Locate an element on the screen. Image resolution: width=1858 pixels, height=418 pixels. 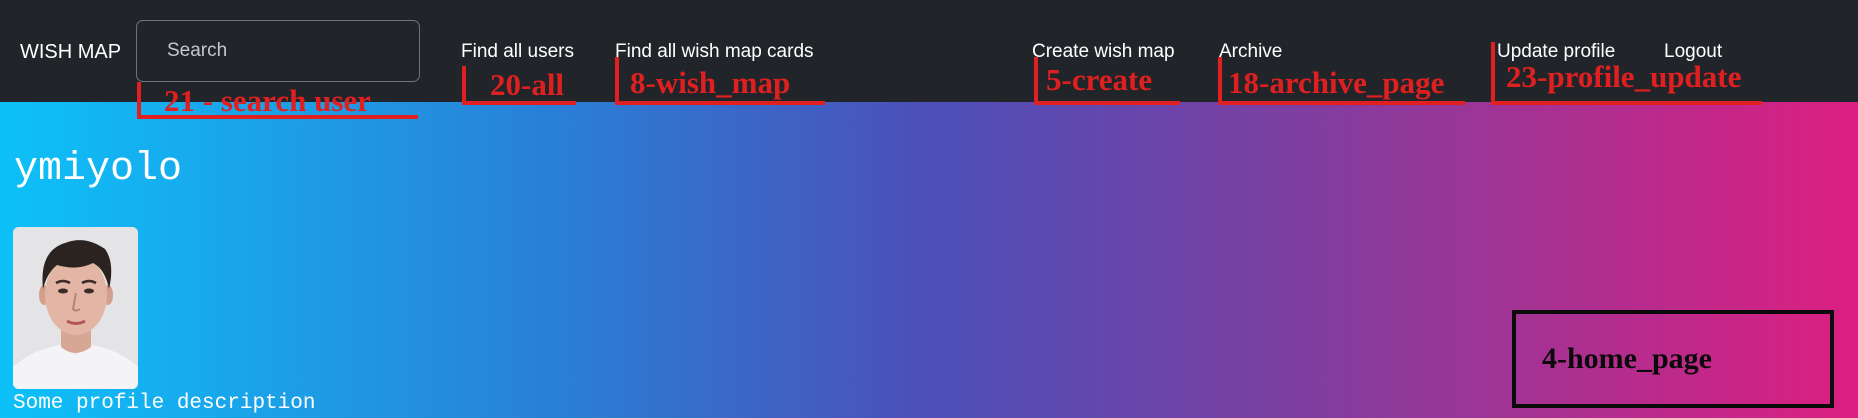
profile-username: ymiyolo is located at coordinates (98, 169).